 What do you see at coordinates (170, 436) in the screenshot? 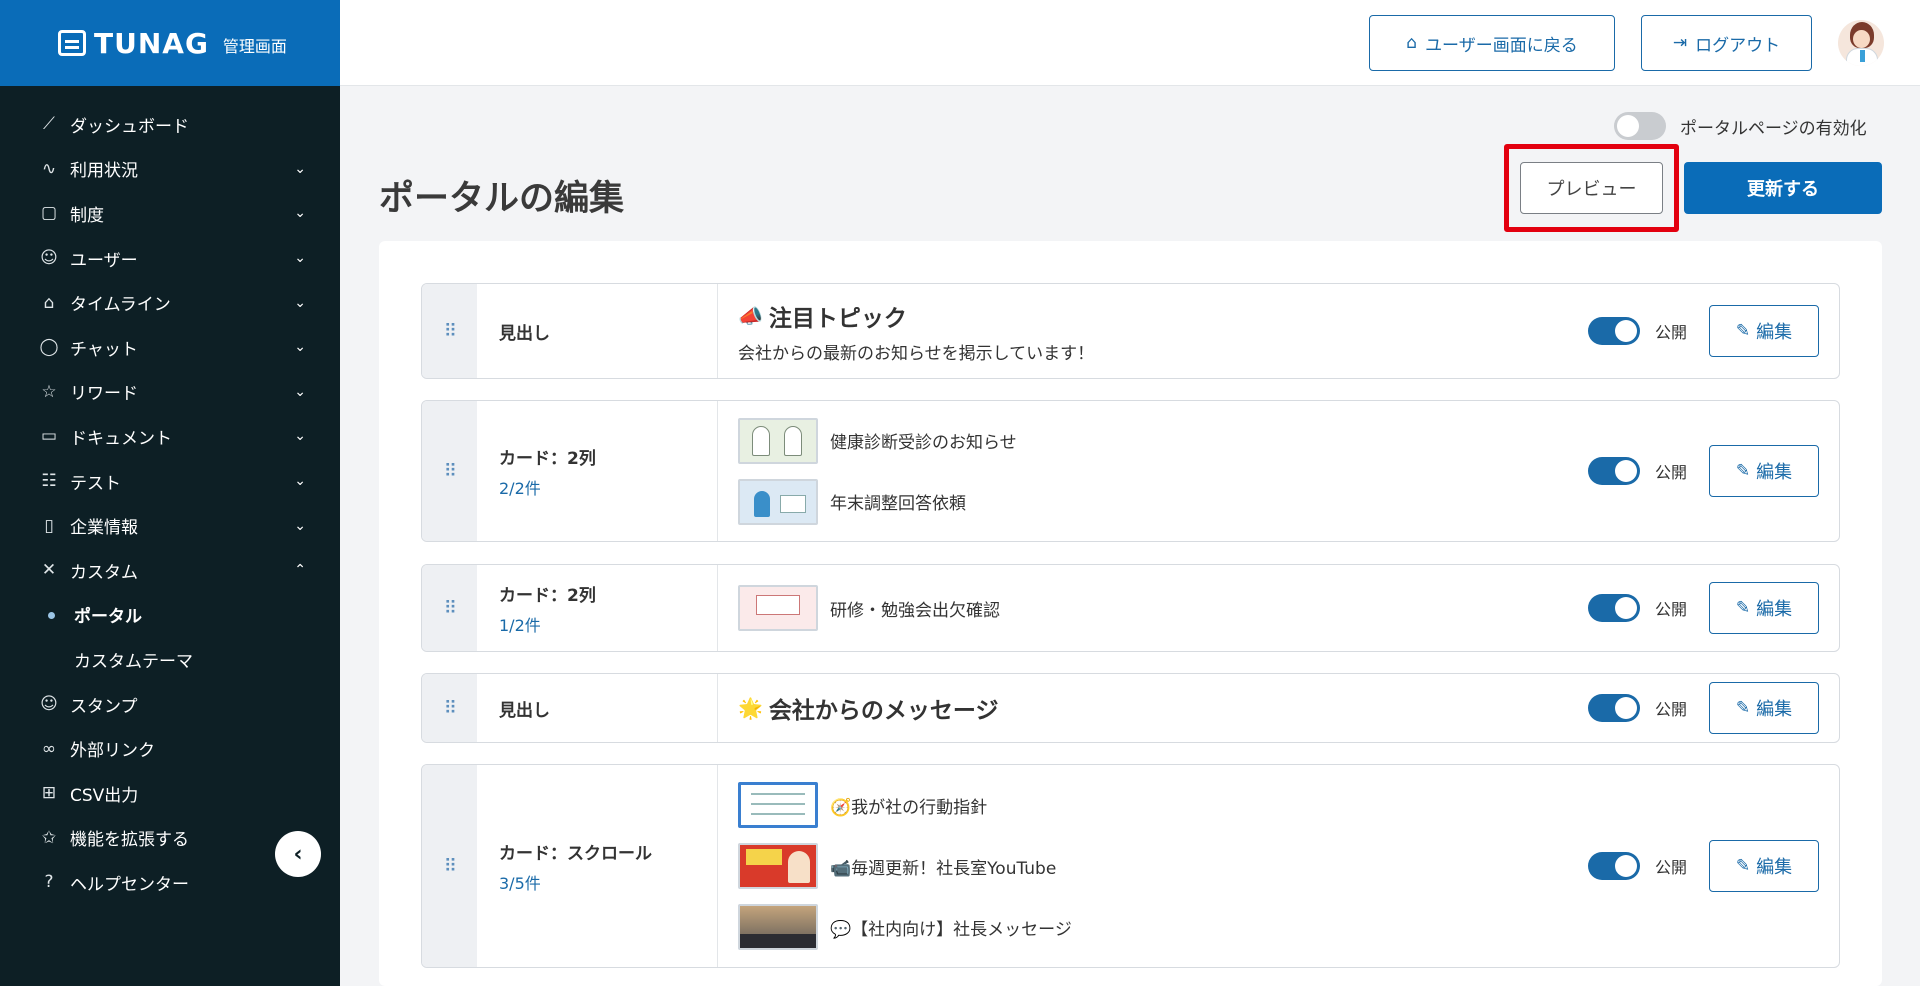
I see `sidebar-item-documents: ▭ ドキュメント ⌄` at bounding box center [170, 436].